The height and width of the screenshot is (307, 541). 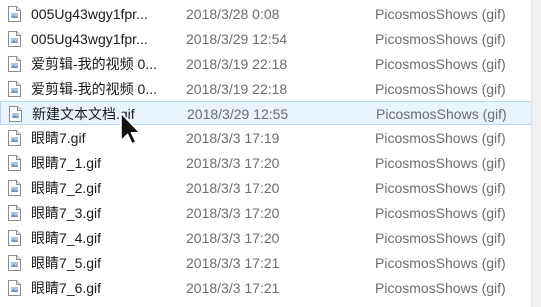 What do you see at coordinates (130, 128) in the screenshot?
I see `mouse-pointer-icon` at bounding box center [130, 128].